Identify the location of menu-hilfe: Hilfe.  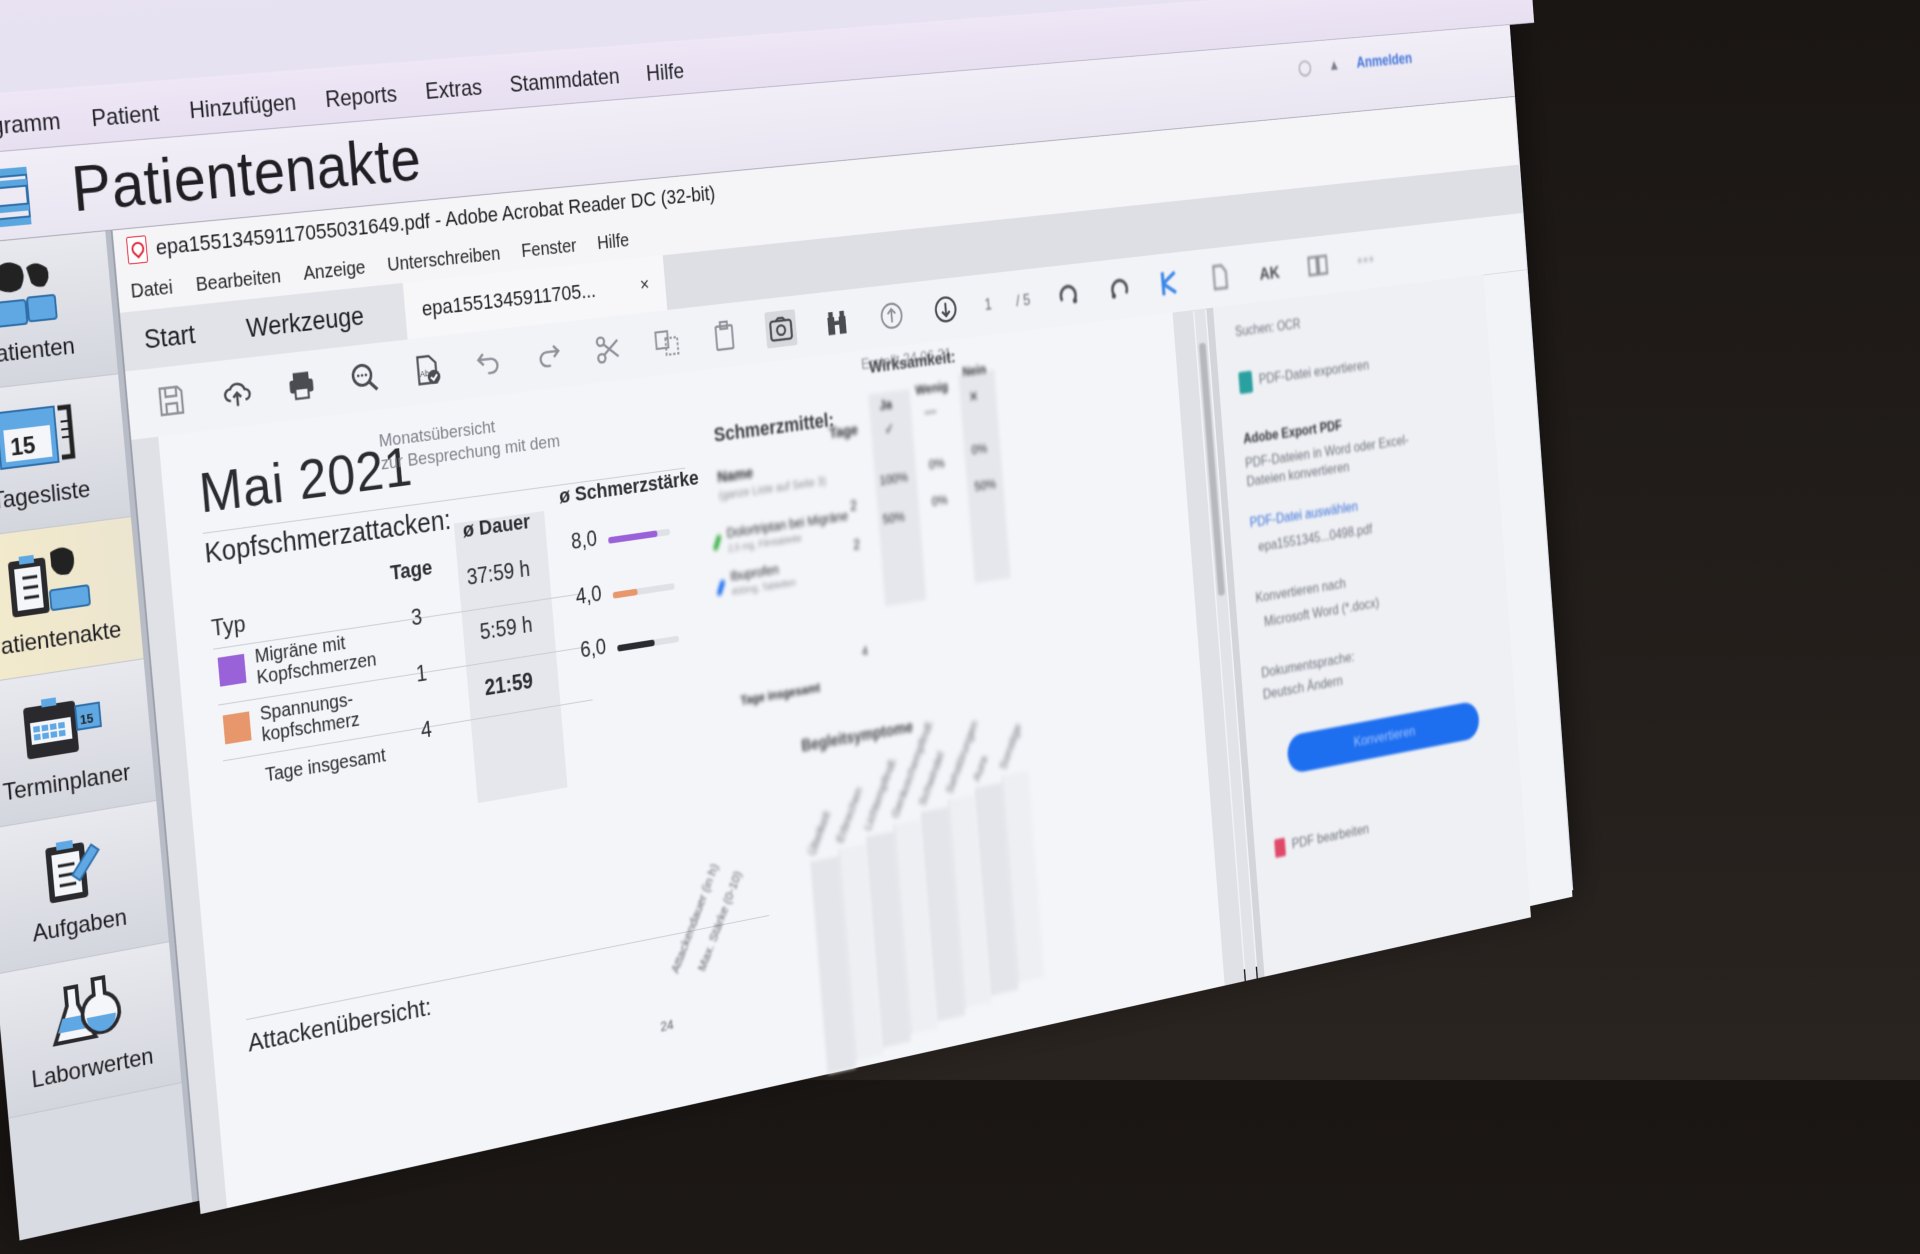
(665, 78).